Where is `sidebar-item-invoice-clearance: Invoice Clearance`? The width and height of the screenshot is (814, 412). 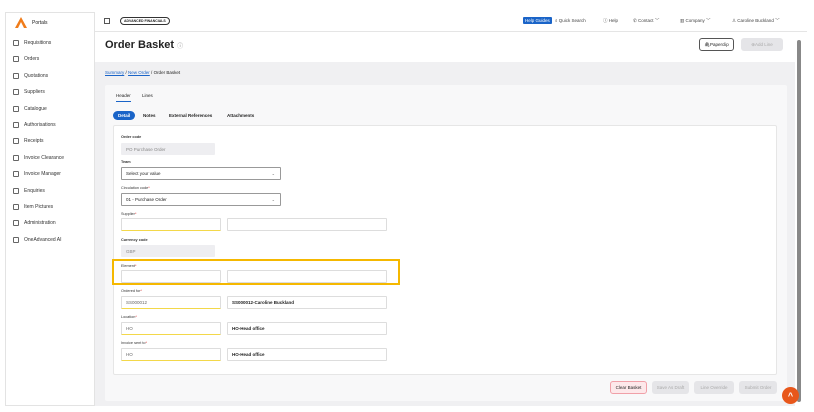 sidebar-item-invoice-clearance: Invoice Clearance is located at coordinates (39, 157).